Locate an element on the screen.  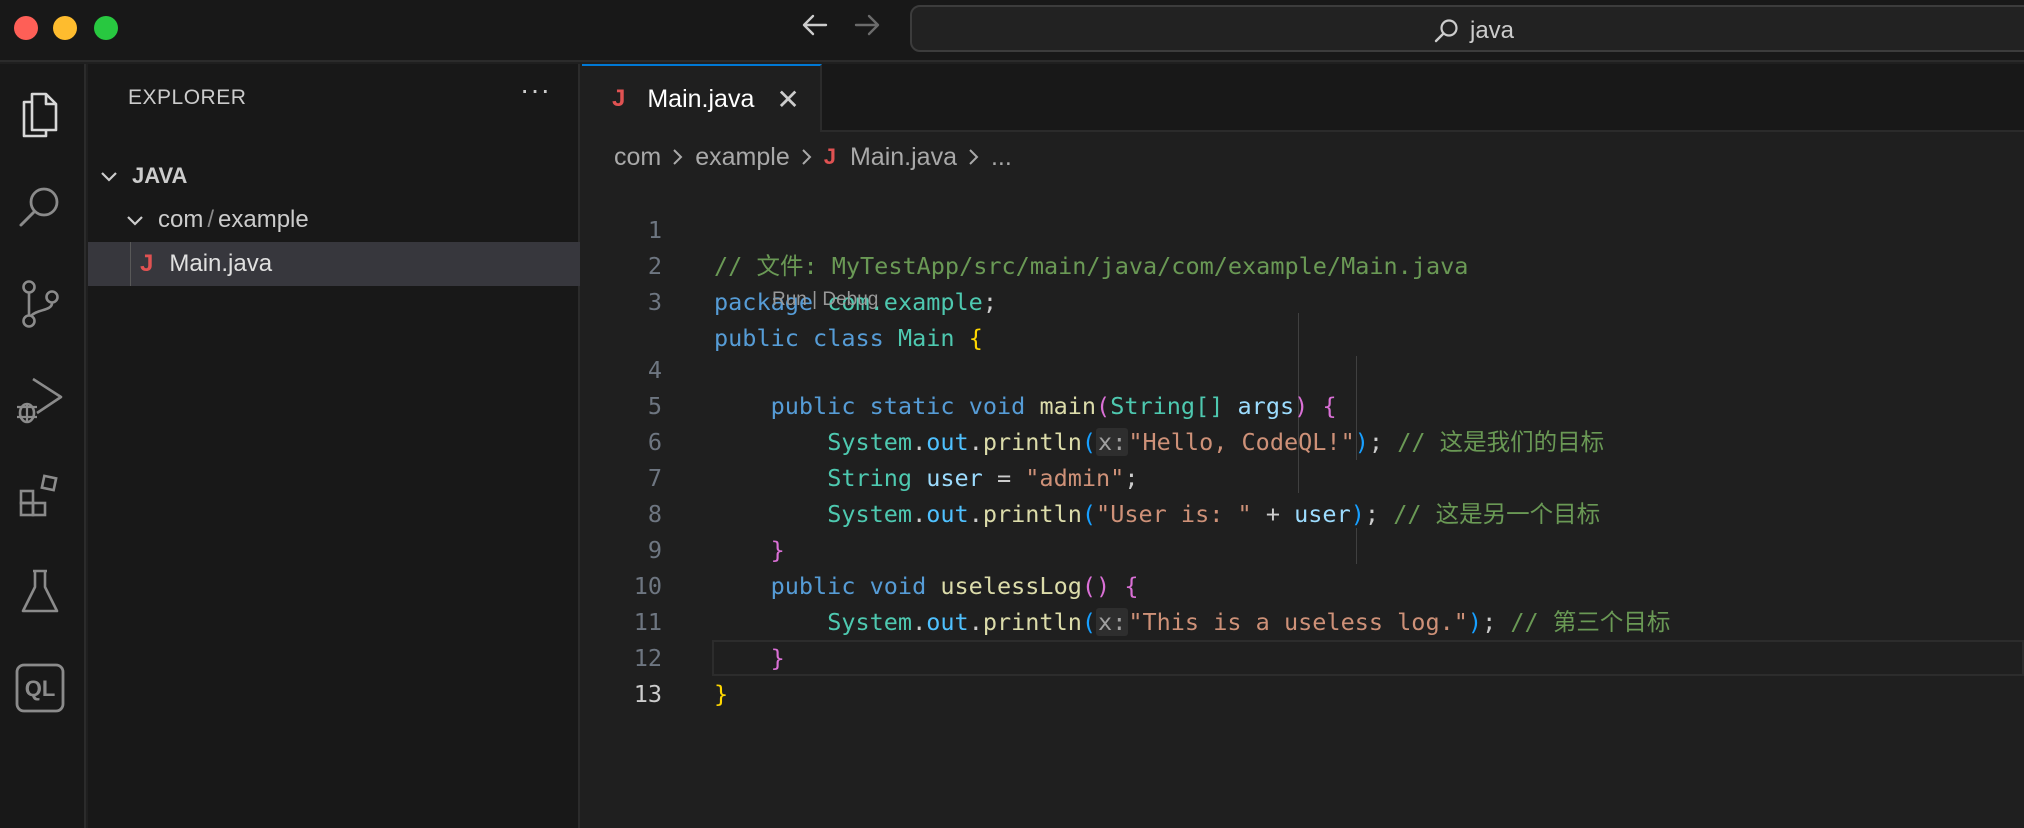
editor-tab-bar: J Main.java ✕ is located at coordinates (1303, 98).